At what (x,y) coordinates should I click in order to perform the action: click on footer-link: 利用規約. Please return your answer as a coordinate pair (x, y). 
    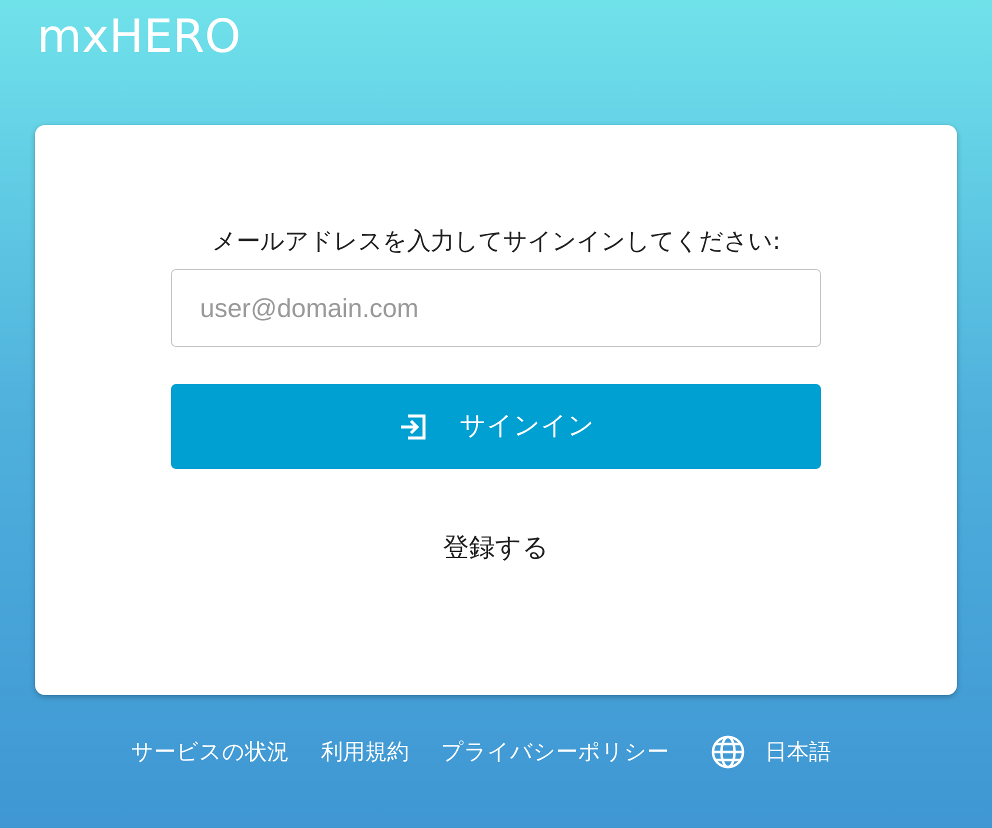
    Looking at the image, I should click on (365, 752).